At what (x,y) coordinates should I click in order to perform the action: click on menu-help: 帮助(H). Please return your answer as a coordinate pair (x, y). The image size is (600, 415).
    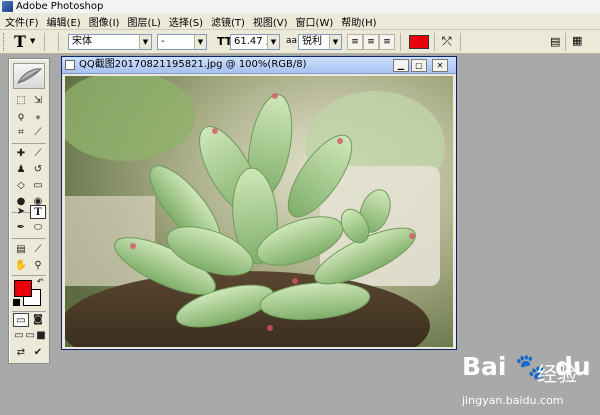
    Looking at the image, I should click on (358, 21).